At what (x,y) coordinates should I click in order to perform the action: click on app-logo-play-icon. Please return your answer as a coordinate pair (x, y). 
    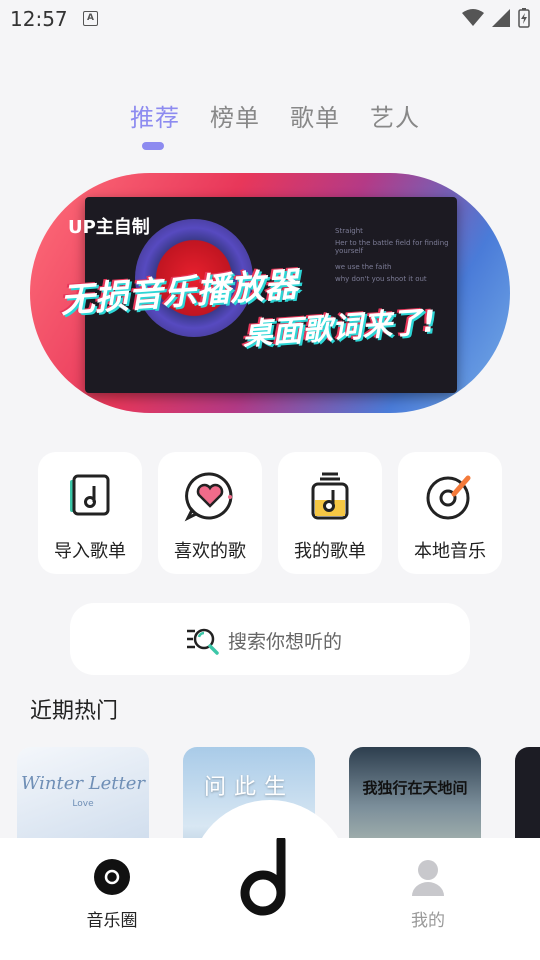
    Looking at the image, I should click on (266, 878).